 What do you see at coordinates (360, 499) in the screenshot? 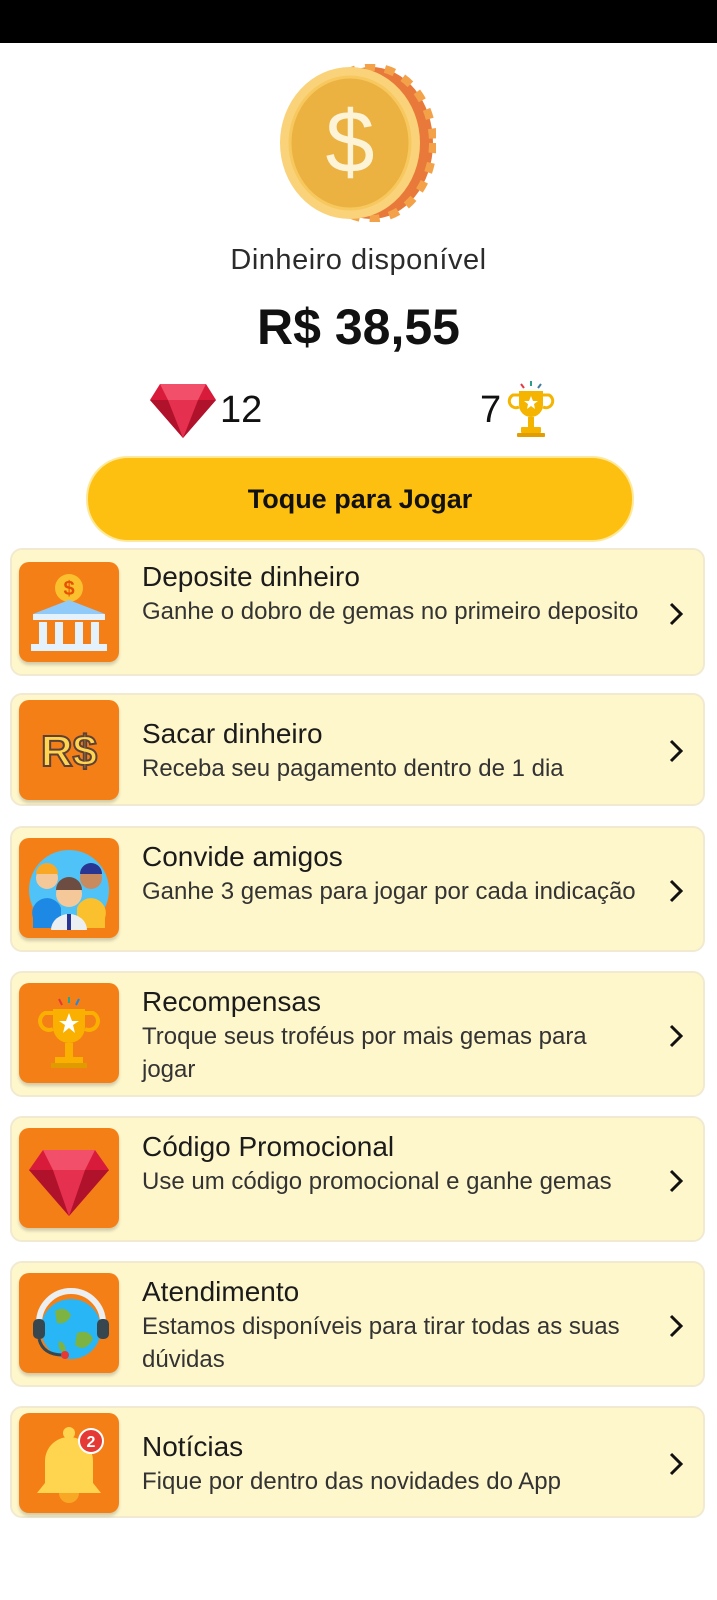
I see `play-button: Toque para Jogar` at bounding box center [360, 499].